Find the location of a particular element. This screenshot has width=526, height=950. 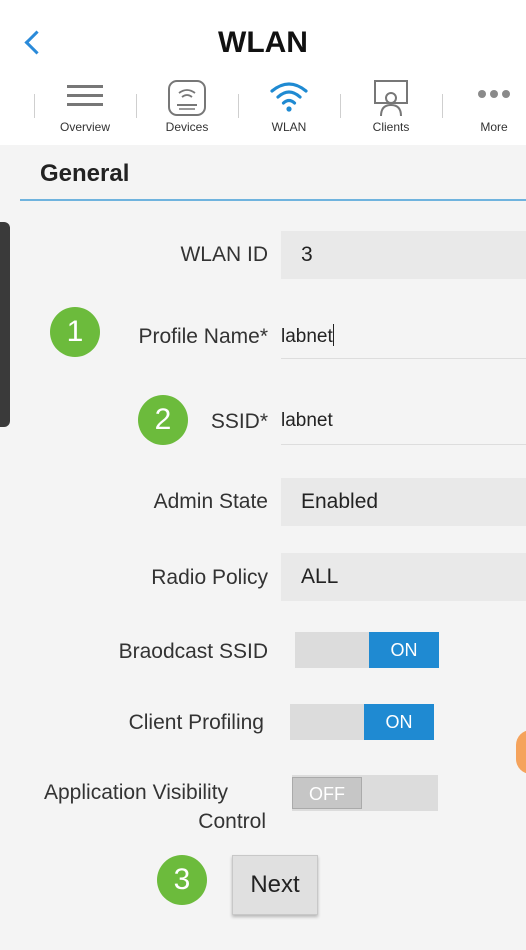

app-visibility-label-line1: Application Visibility is located at coordinates (136, 792).